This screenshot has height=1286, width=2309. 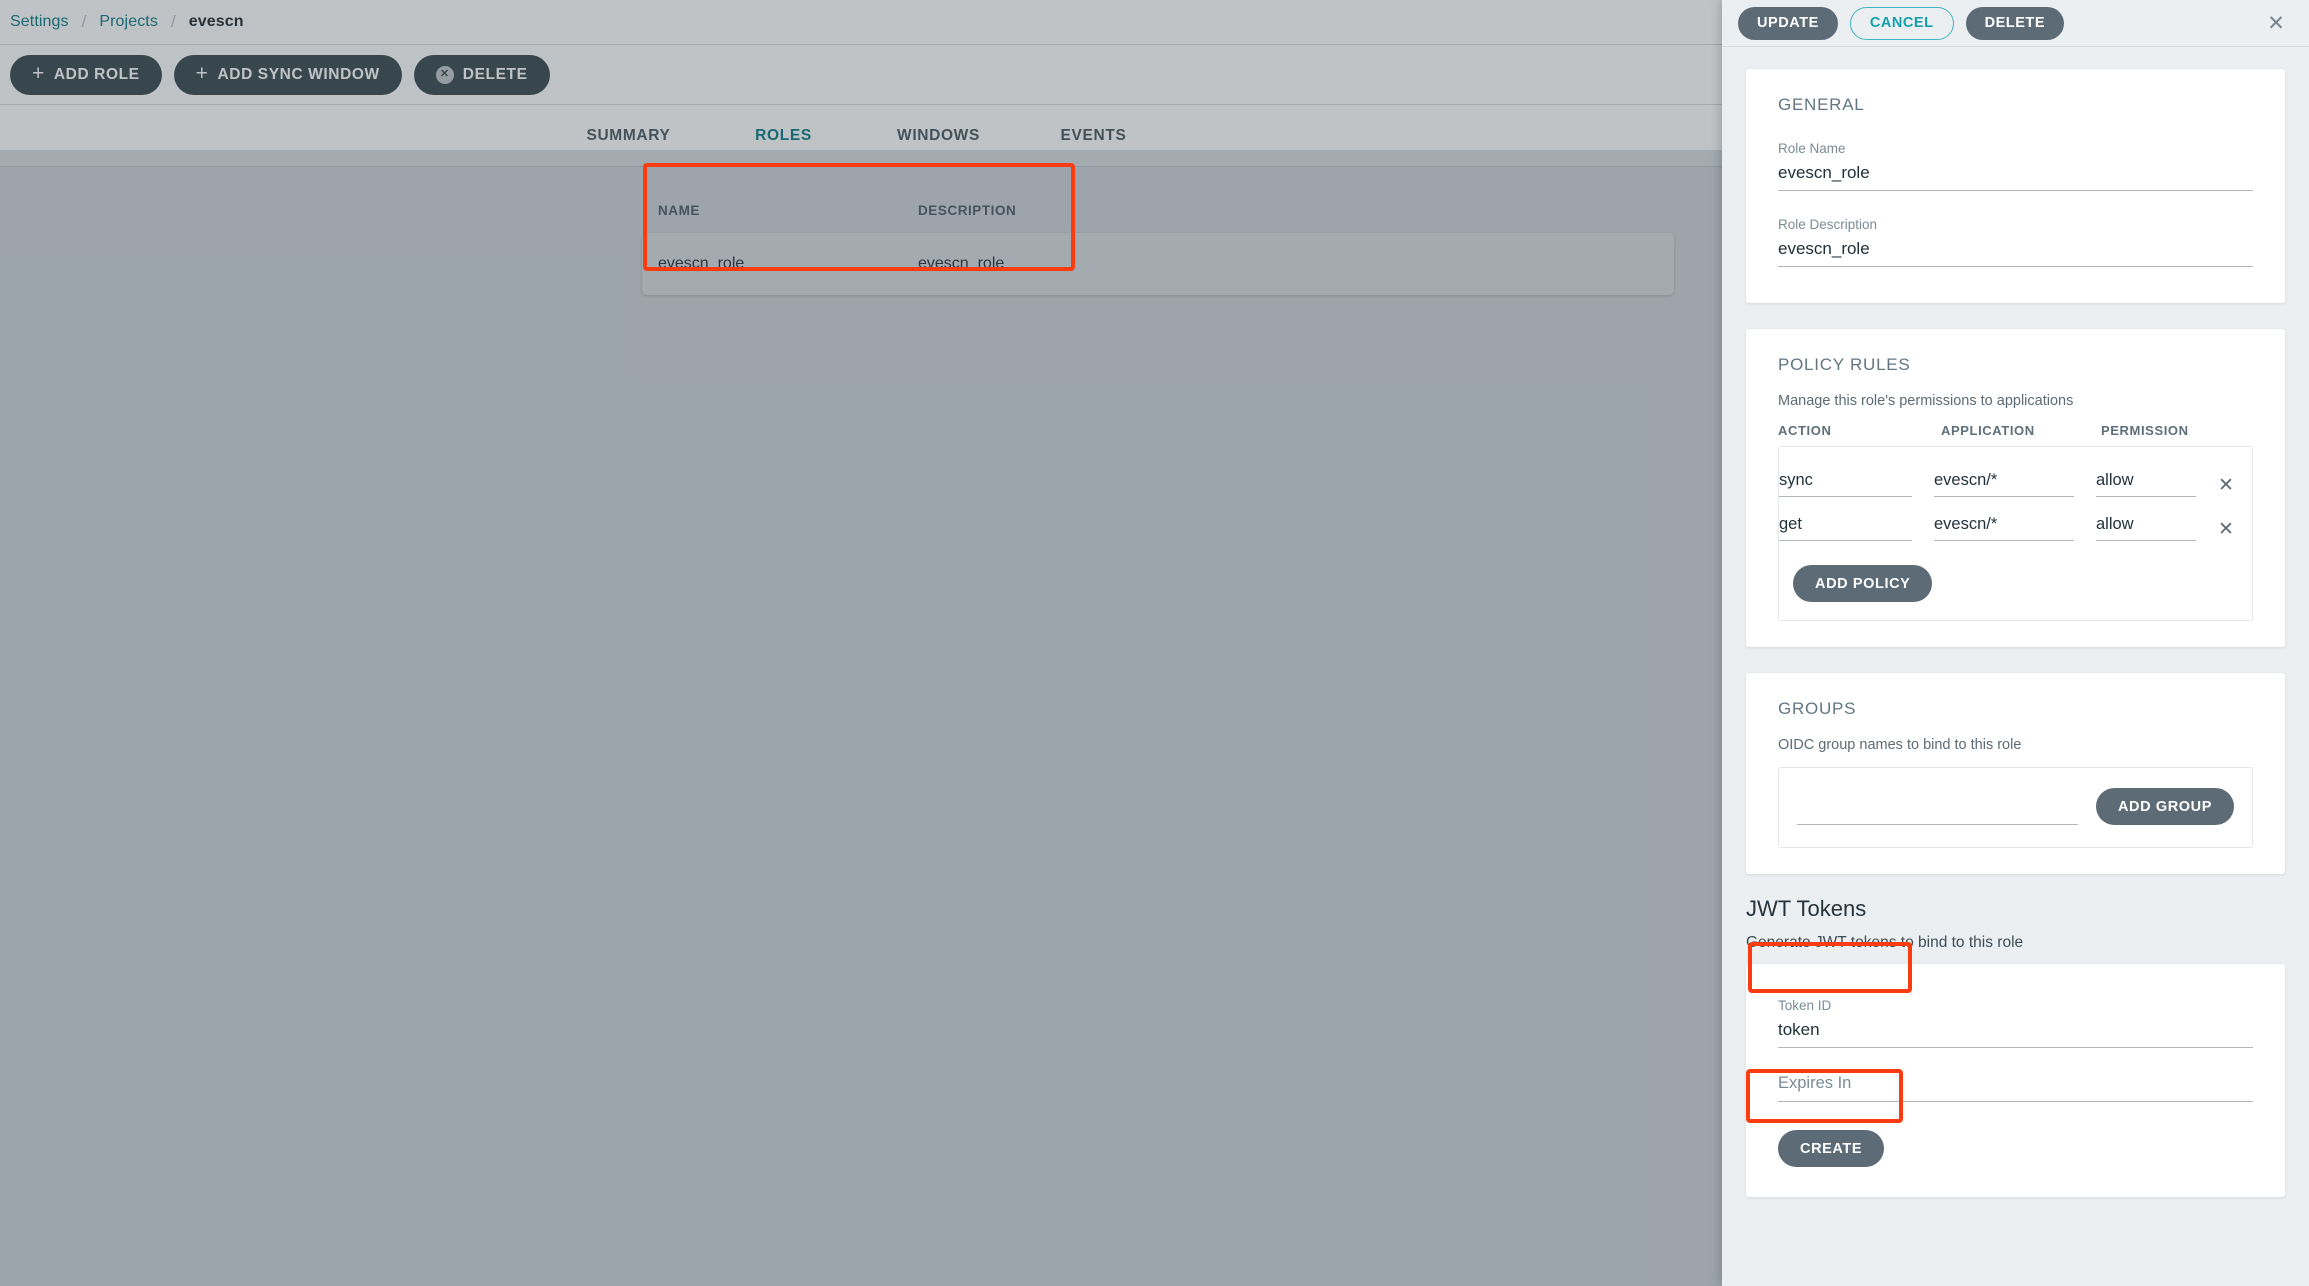 I want to click on column-header-permission: PERMISSION, so click(x=2145, y=430).